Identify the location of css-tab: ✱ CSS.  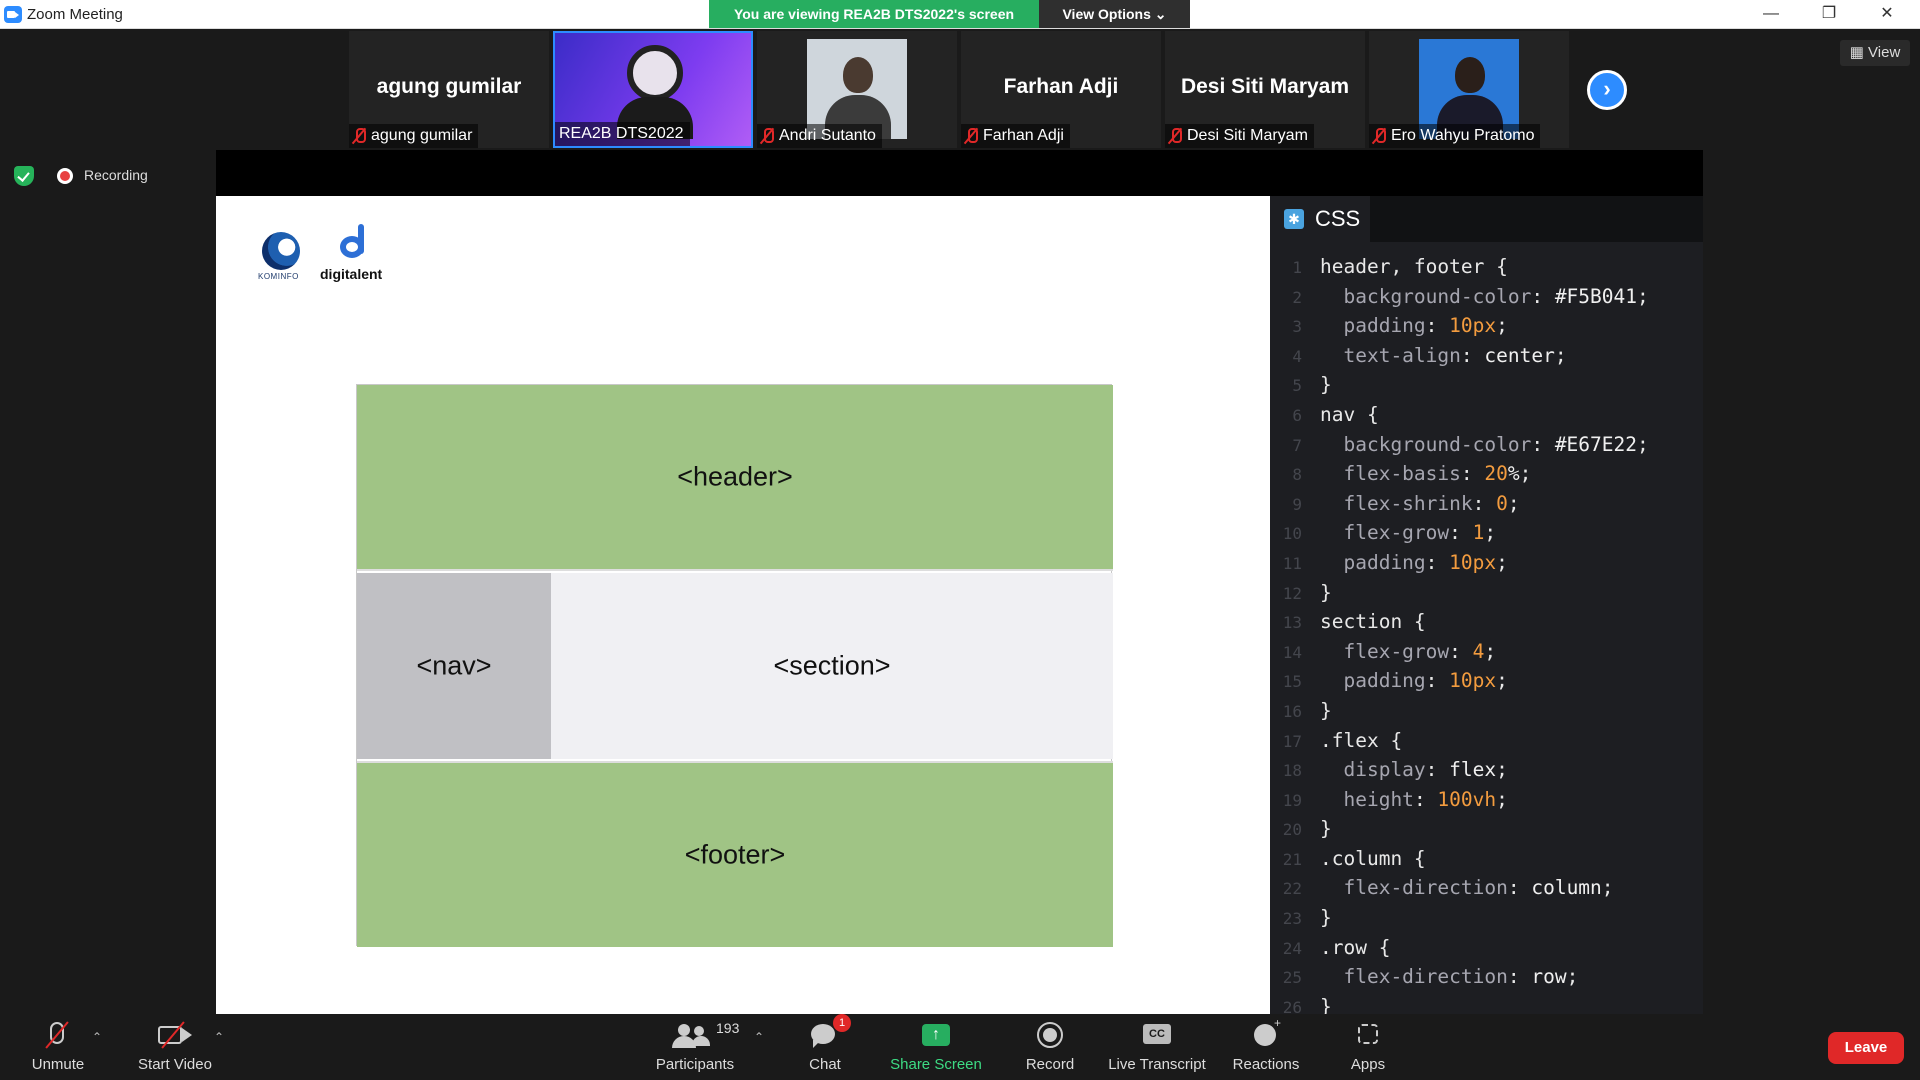
(1320, 219).